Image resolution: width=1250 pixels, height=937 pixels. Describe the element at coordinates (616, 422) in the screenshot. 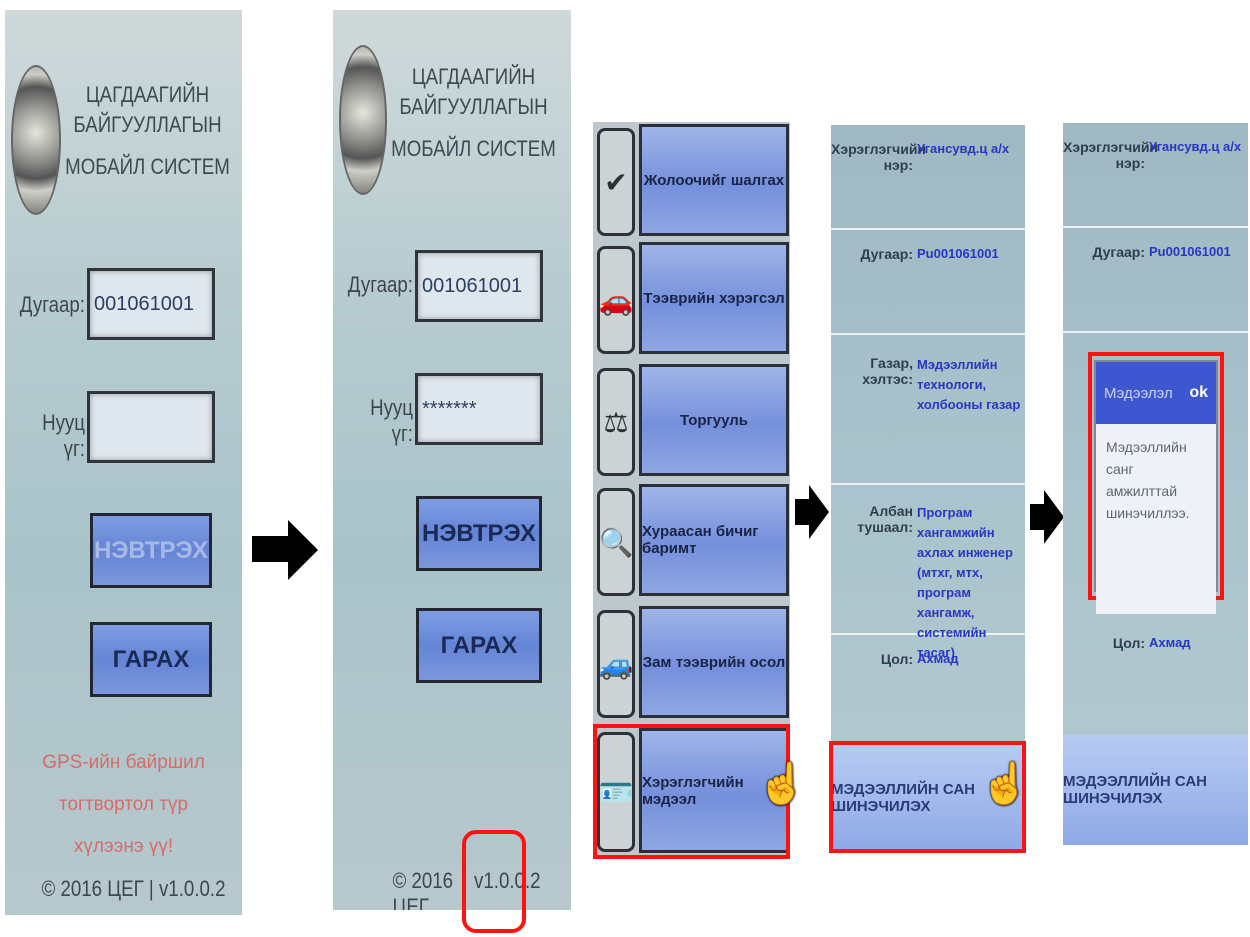

I see `scales-icon: ⚖` at that location.